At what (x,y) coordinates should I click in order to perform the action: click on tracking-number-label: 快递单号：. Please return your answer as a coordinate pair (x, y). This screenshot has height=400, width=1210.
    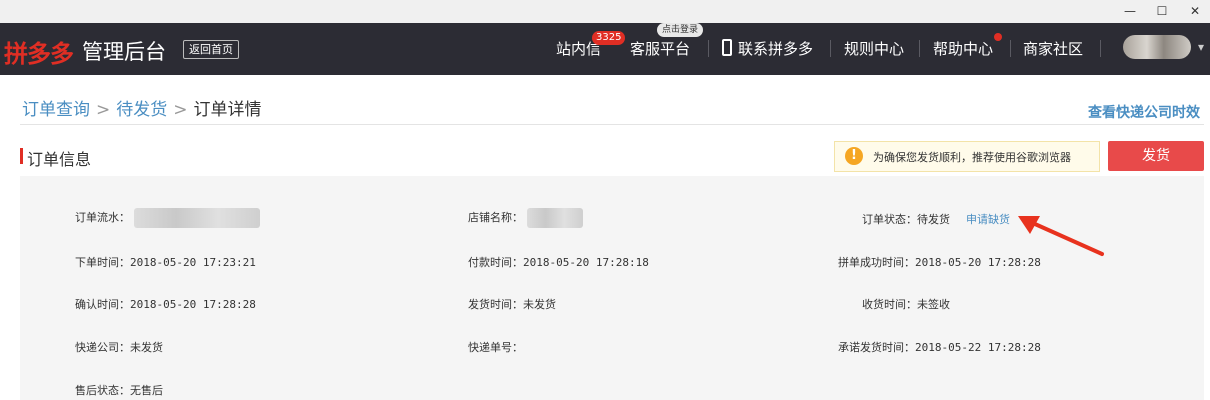
    Looking at the image, I should click on (495, 347).